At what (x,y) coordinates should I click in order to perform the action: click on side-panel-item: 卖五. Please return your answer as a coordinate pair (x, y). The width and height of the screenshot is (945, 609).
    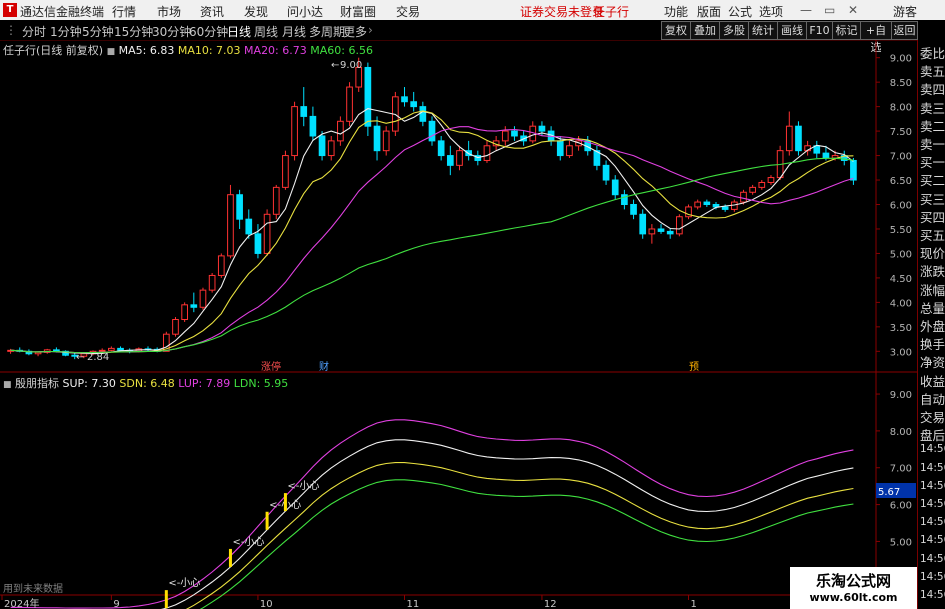
    Looking at the image, I should click on (932, 70).